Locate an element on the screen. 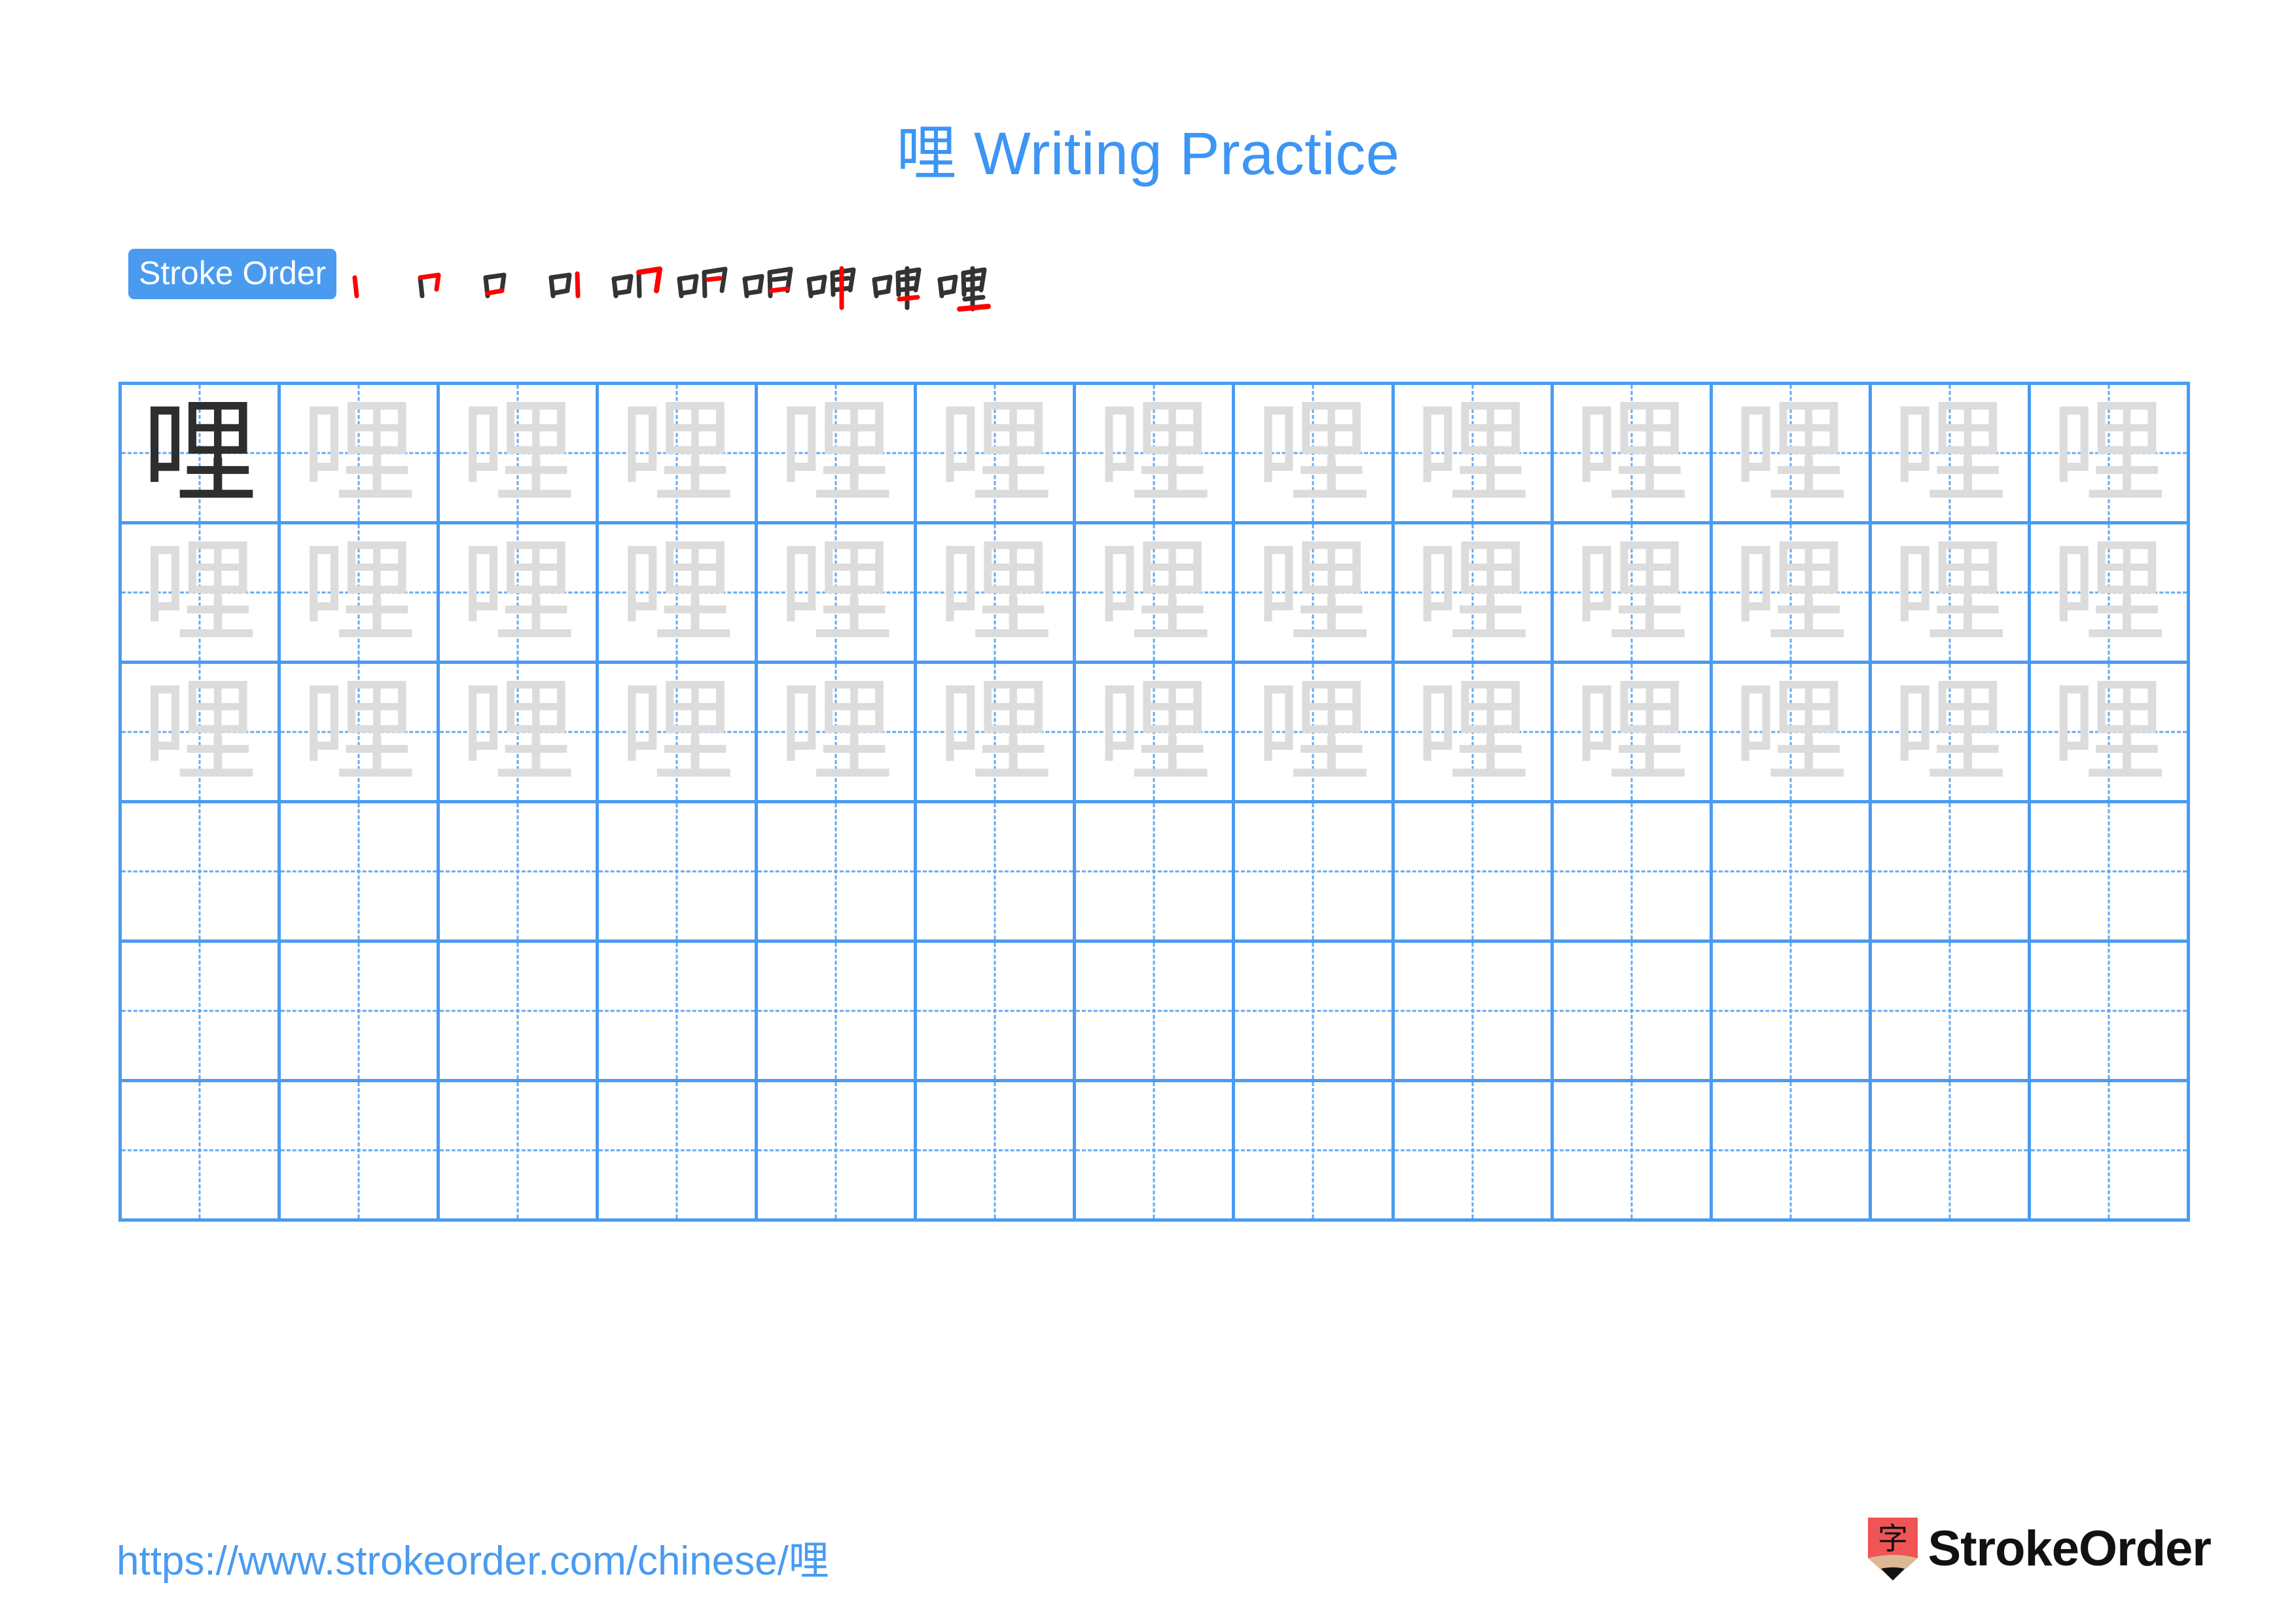 This screenshot has width=2296, height=1623. footer-logo: 字 StrokeOrder is located at coordinates (2039, 1549).